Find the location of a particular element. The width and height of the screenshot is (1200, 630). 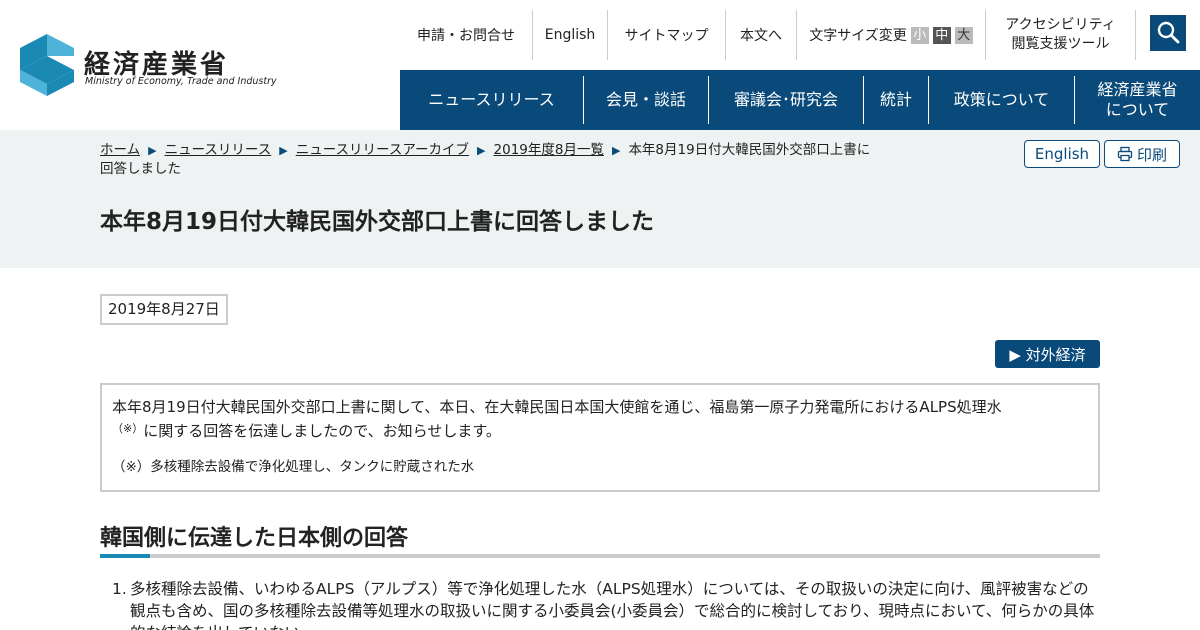

a11y-label-line2: 閲覧支援ツール is located at coordinates (1060, 44).